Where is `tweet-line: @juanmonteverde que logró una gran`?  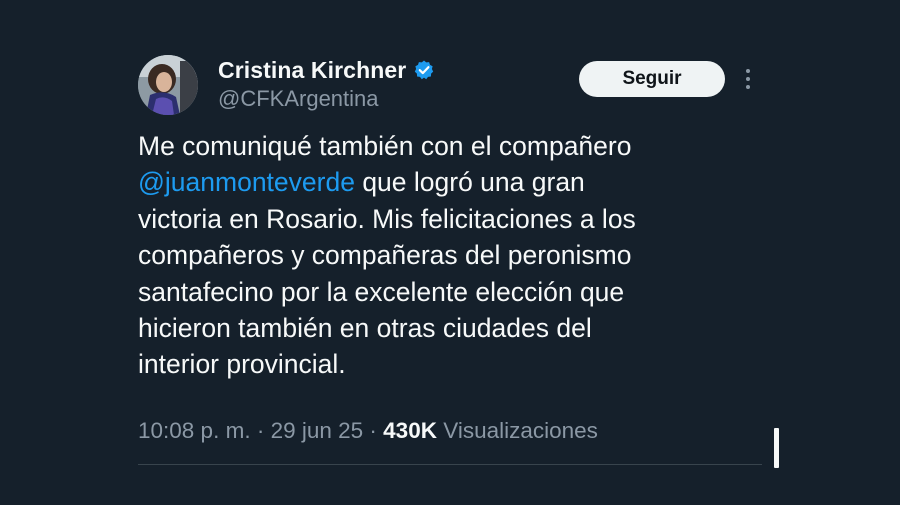
tweet-line: @juanmonteverde que logró una gran is located at coordinates (438, 182).